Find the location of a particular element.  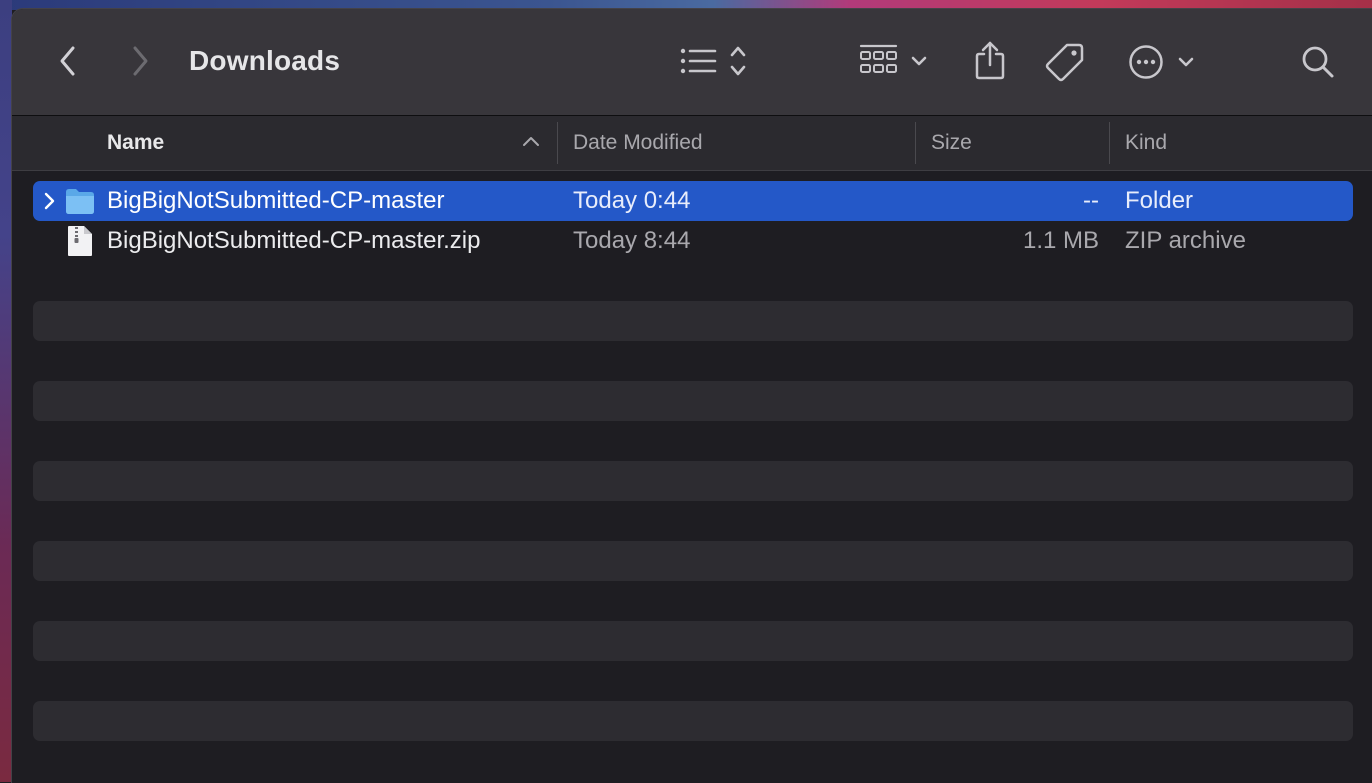

column-header-kind: Kind is located at coordinates (1146, 143).